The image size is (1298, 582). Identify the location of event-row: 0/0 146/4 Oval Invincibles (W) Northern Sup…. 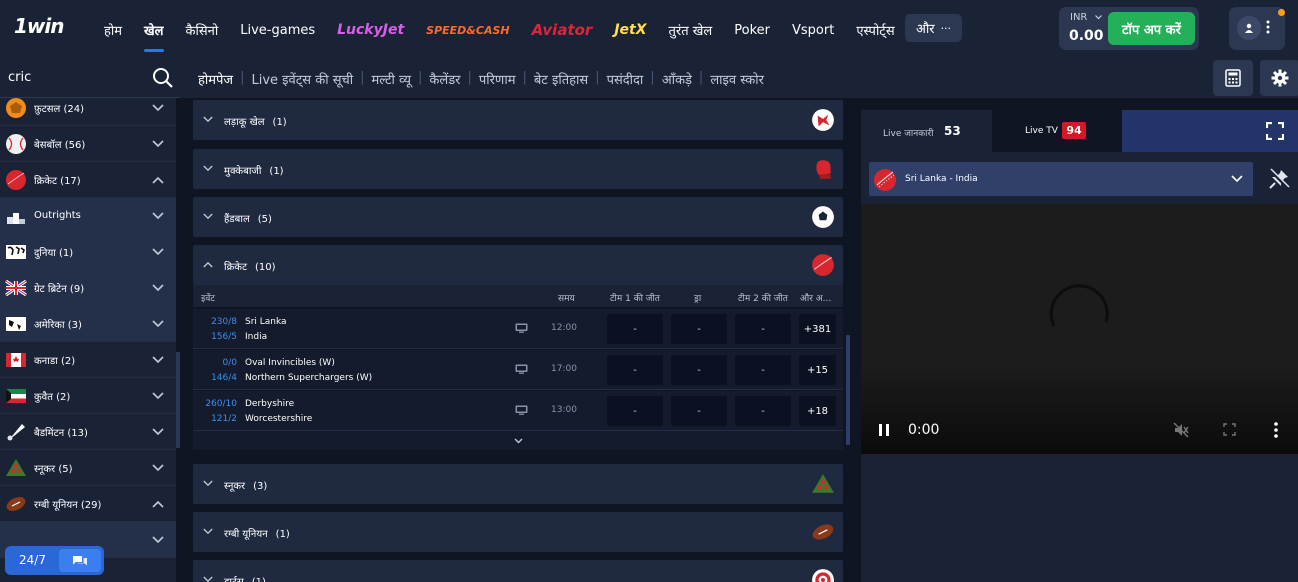
(518, 370).